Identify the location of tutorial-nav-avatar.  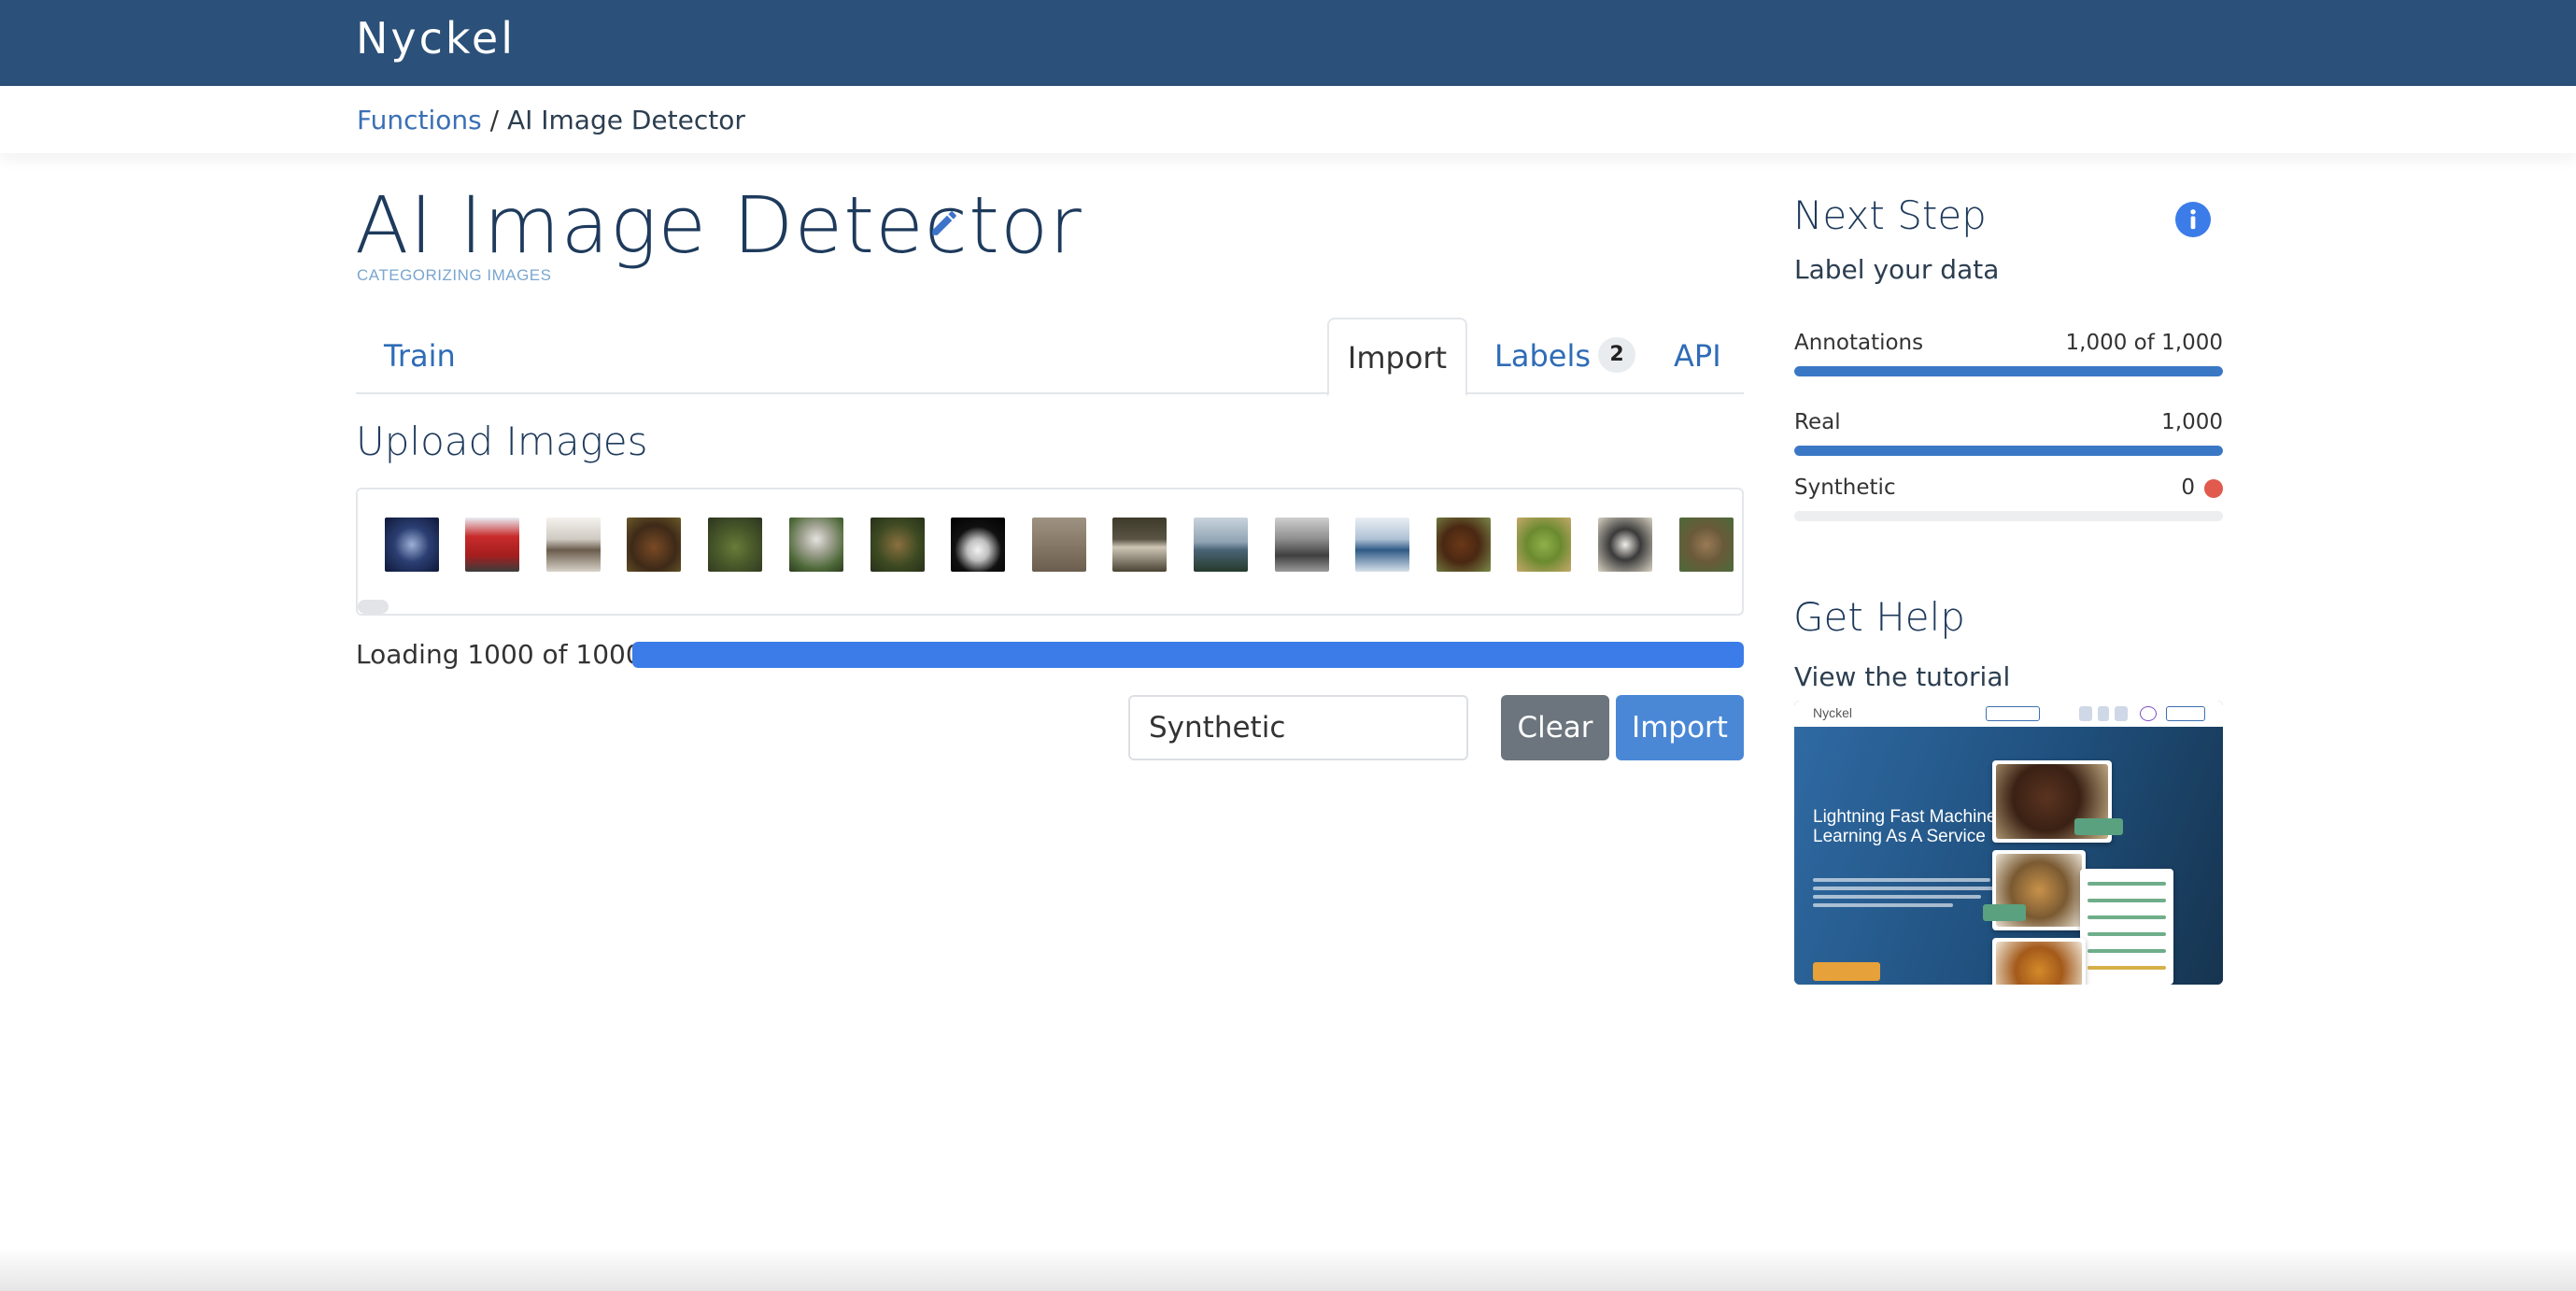
(2148, 713).